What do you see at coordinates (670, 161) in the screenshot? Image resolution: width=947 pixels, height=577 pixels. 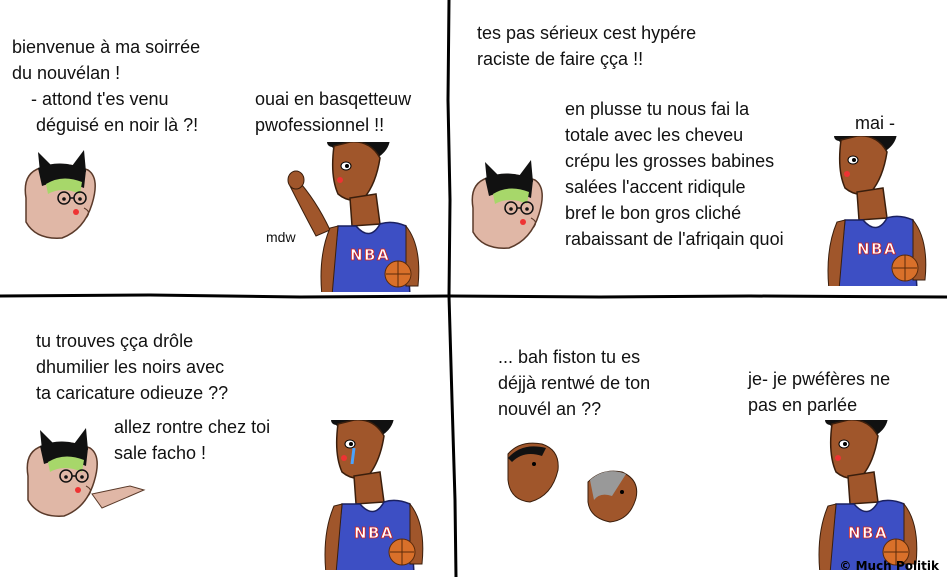 I see `cat-speech-line-5: crépu les grosses babines` at bounding box center [670, 161].